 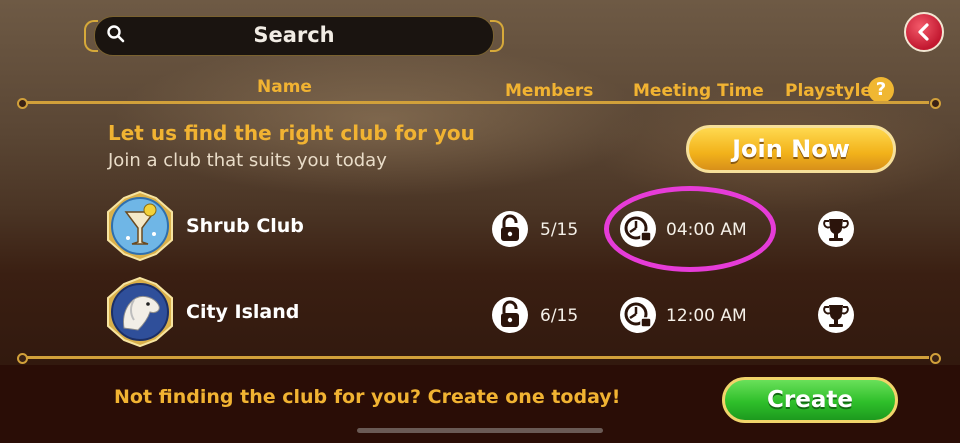 What do you see at coordinates (291, 133) in the screenshot?
I see `promo-title: Let us find the right club for you` at bounding box center [291, 133].